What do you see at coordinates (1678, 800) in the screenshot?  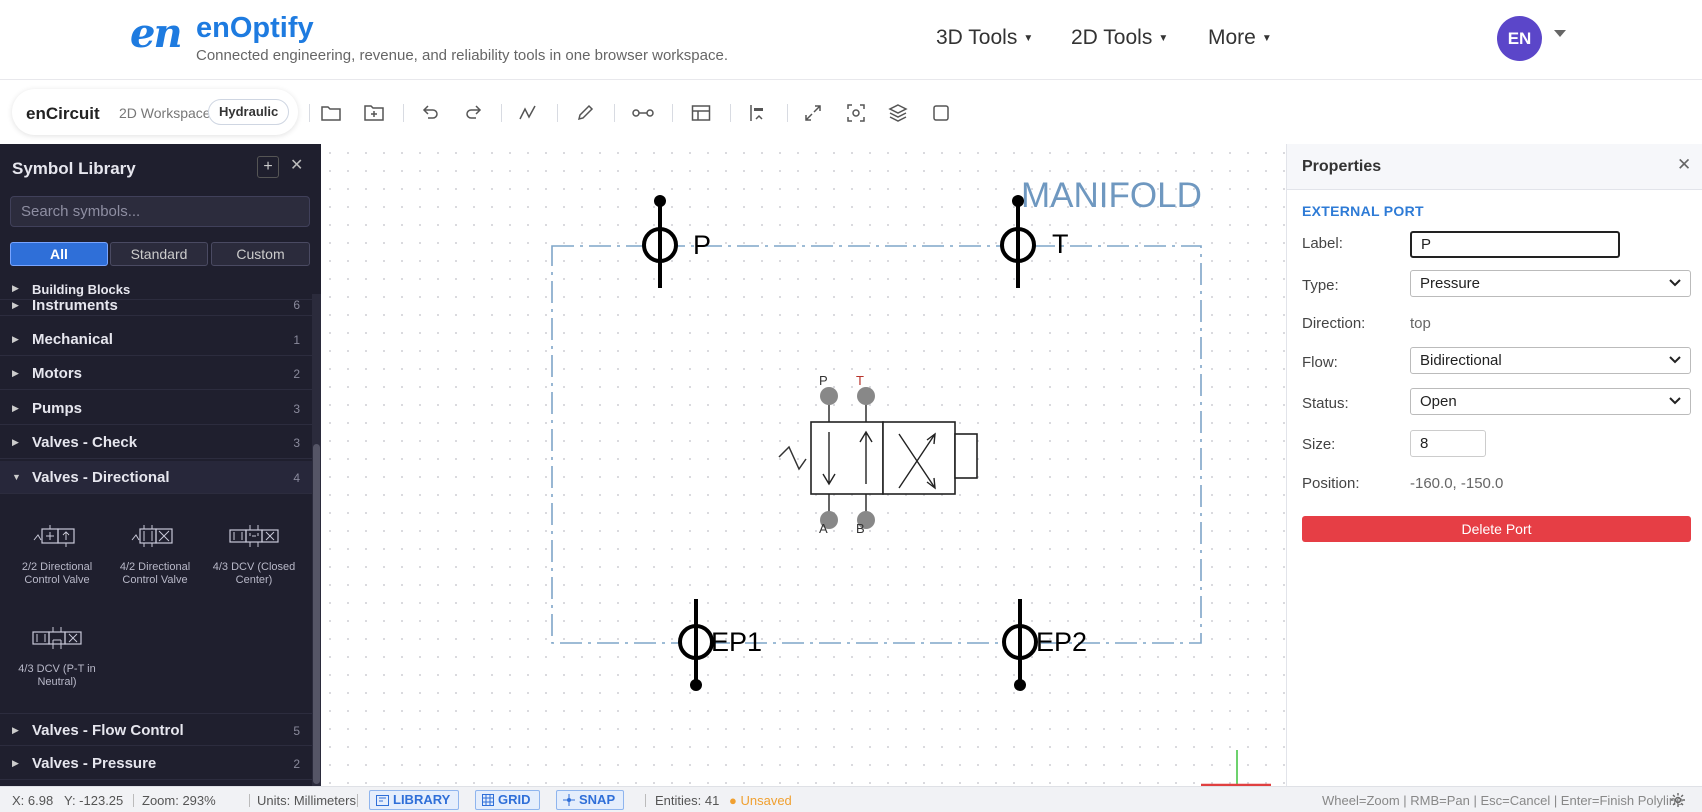 I see `gear-icon` at bounding box center [1678, 800].